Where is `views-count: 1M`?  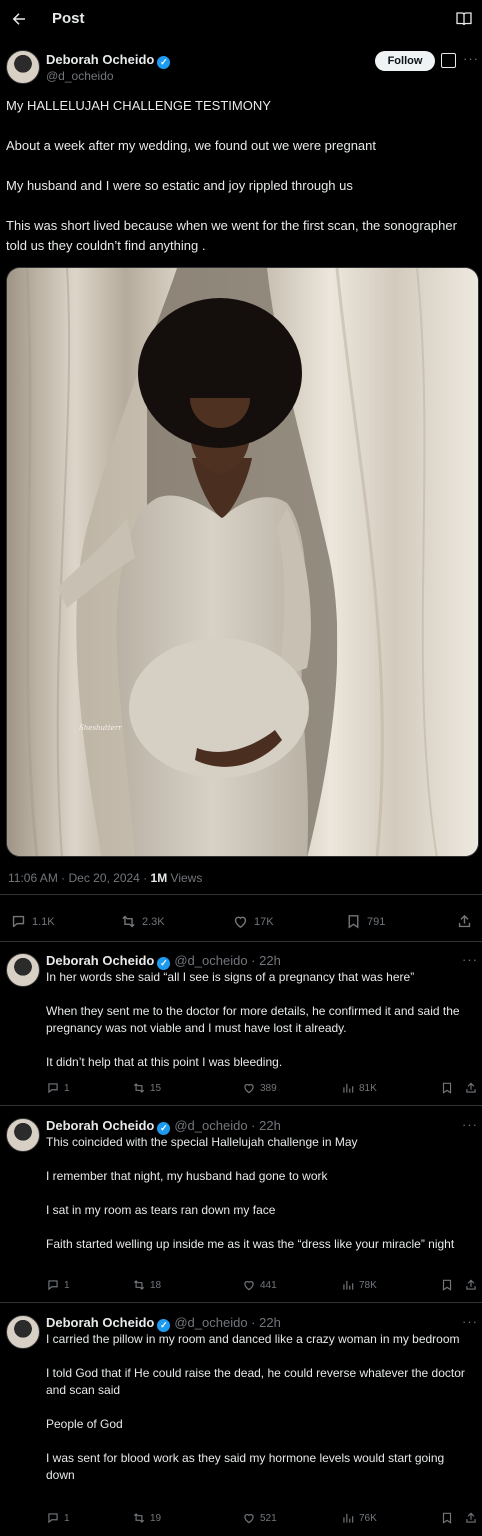 views-count: 1M is located at coordinates (159, 878).